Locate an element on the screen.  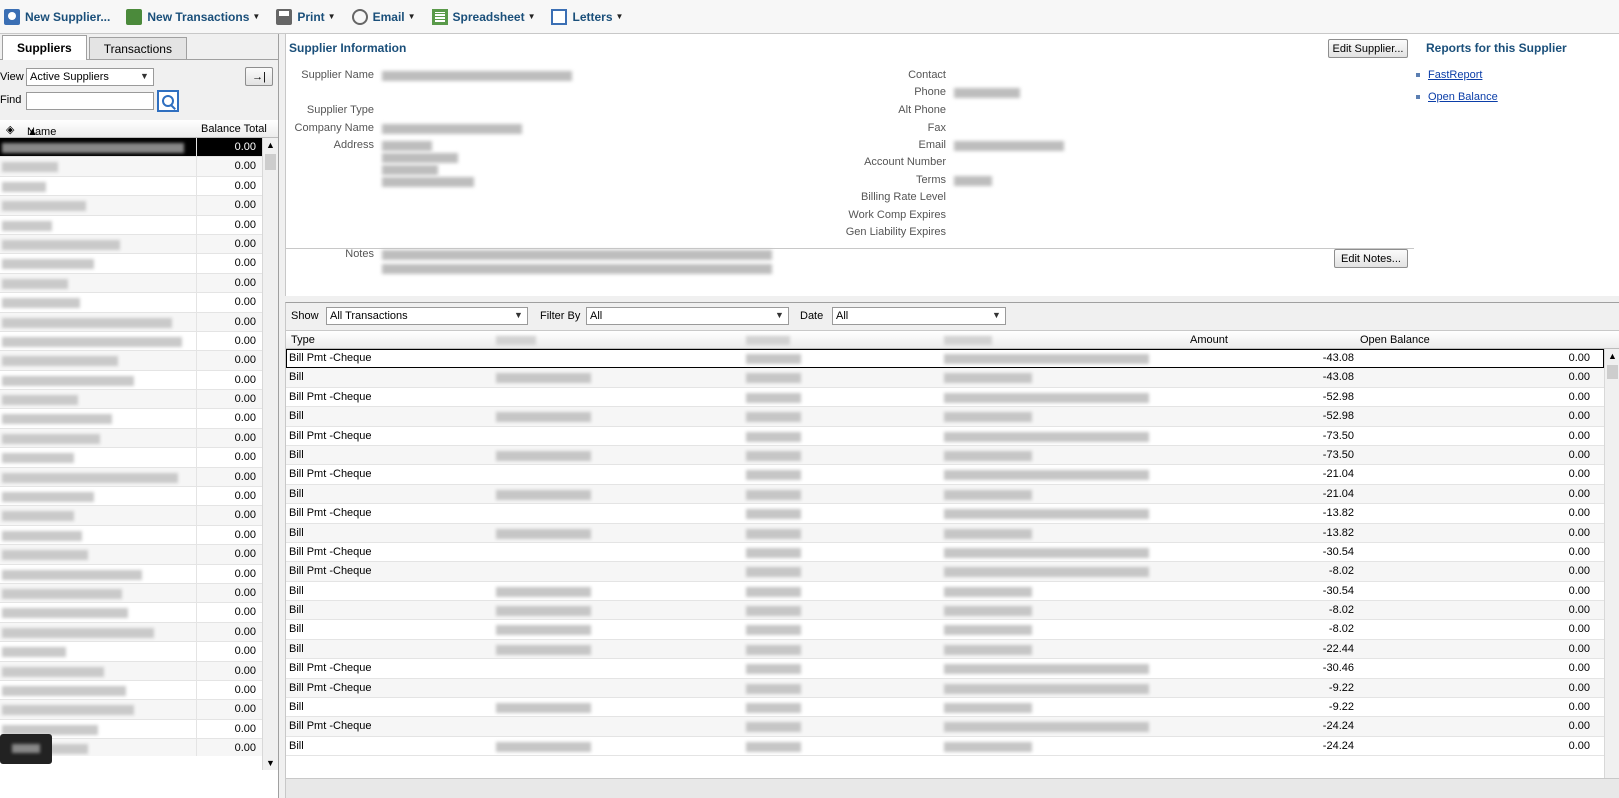
transaction-row: Bill Pmt -Cheque -8.02 0.00 is located at coordinates (945, 572).